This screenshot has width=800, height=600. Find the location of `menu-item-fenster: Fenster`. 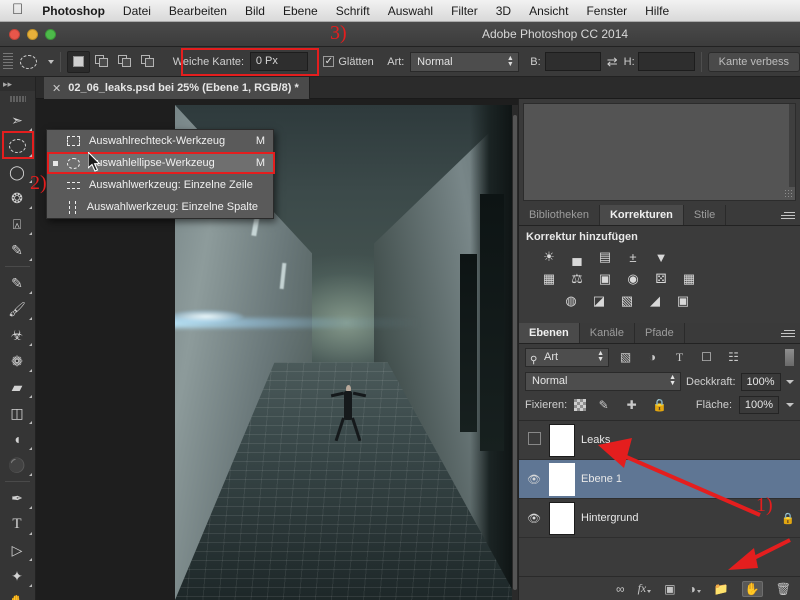

menu-item-fenster: Fenster is located at coordinates (606, 11).